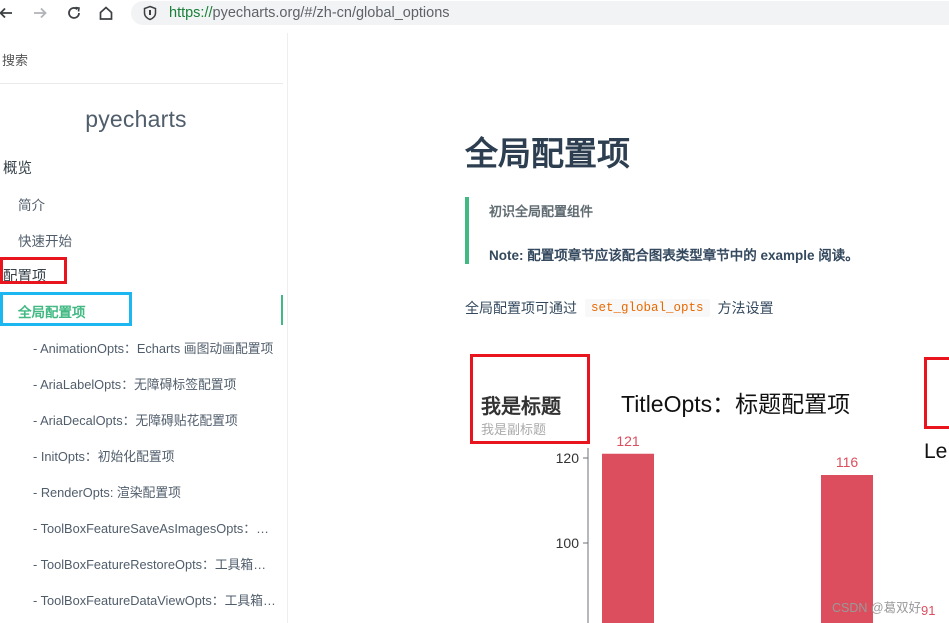  Describe the element at coordinates (155, 383) in the screenshot. I see `sidebar-item-aria-label-opts: - AriaLabelOpts：无障碍标签配置项` at that location.